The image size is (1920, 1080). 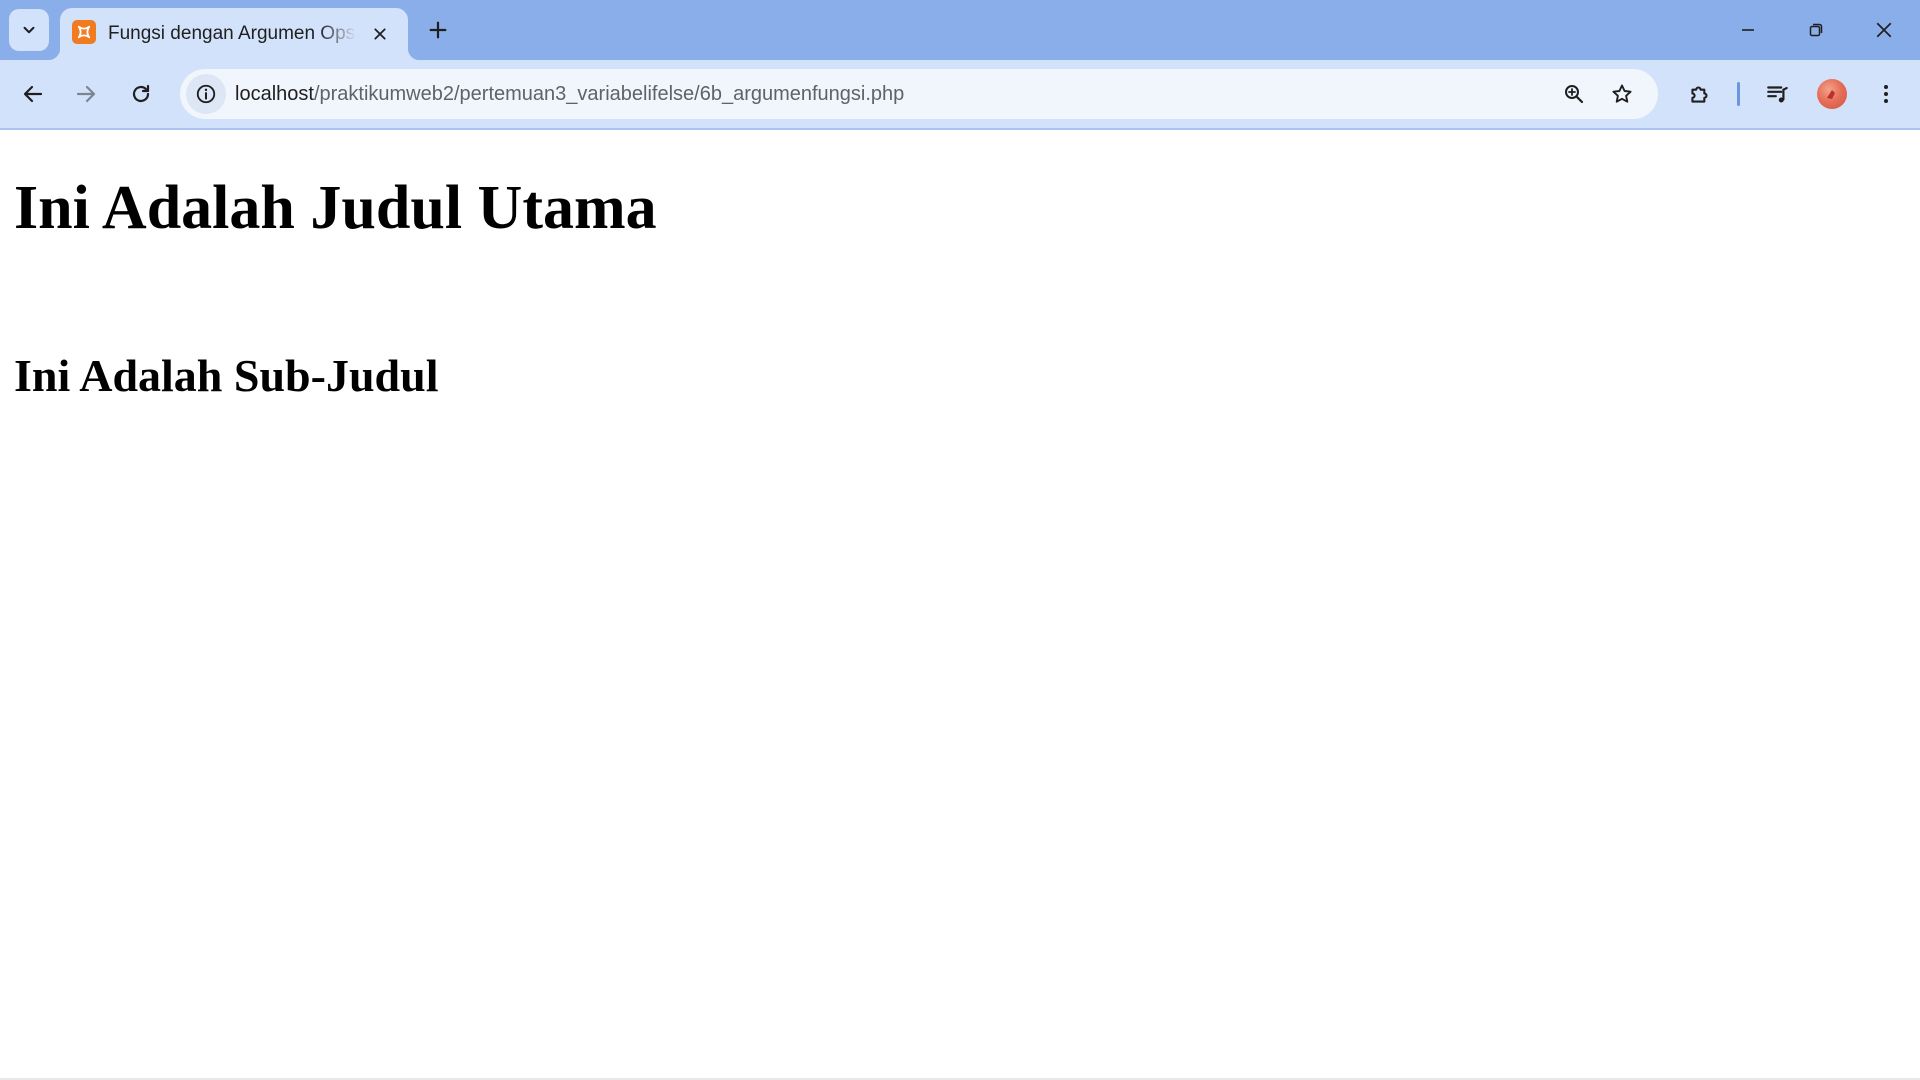 I want to click on main-heading: Ini Adalah Judul Utama, so click(x=335, y=208).